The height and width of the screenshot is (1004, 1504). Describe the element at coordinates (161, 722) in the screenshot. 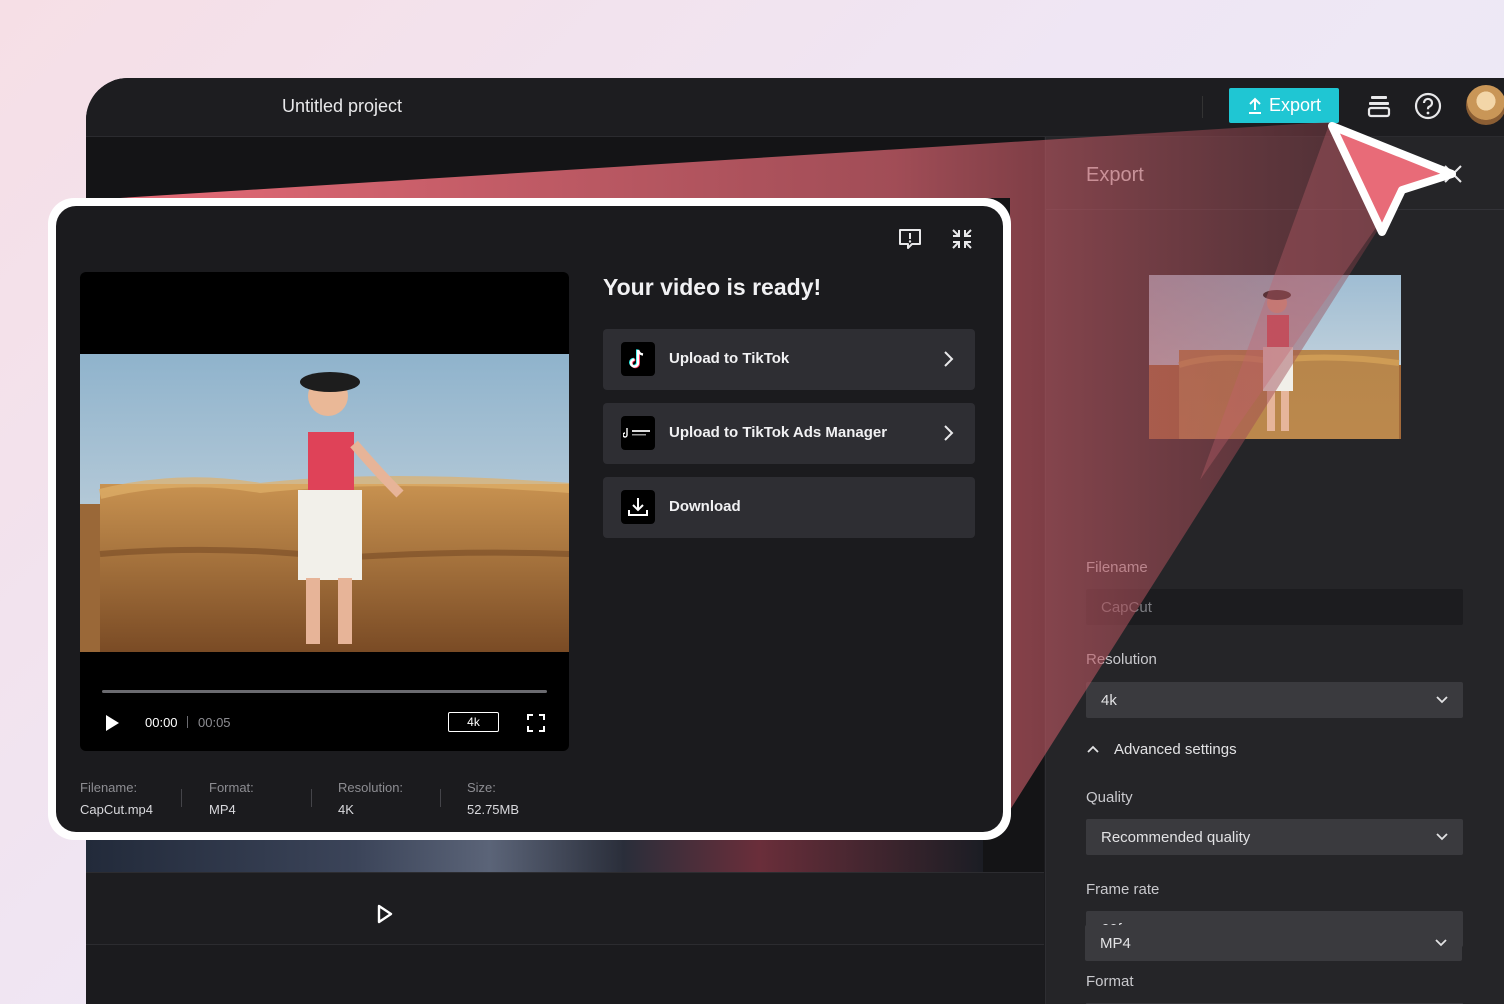

I see `current-time: 00:00` at that location.